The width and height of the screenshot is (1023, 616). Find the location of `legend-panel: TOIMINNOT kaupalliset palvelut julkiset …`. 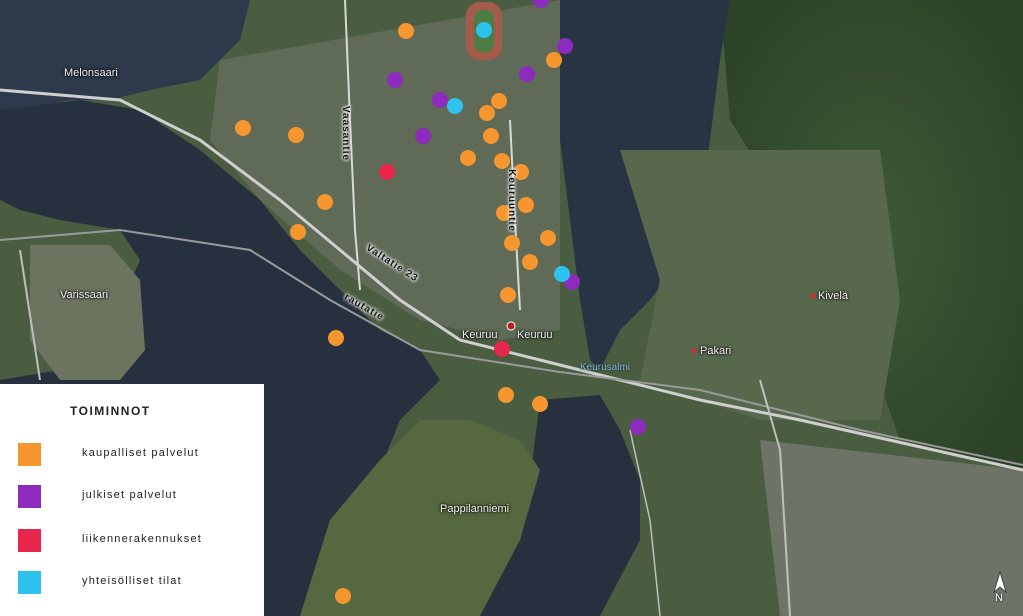

legend-panel: TOIMINNOT kaupalliset palvelut julkiset … is located at coordinates (132, 500).